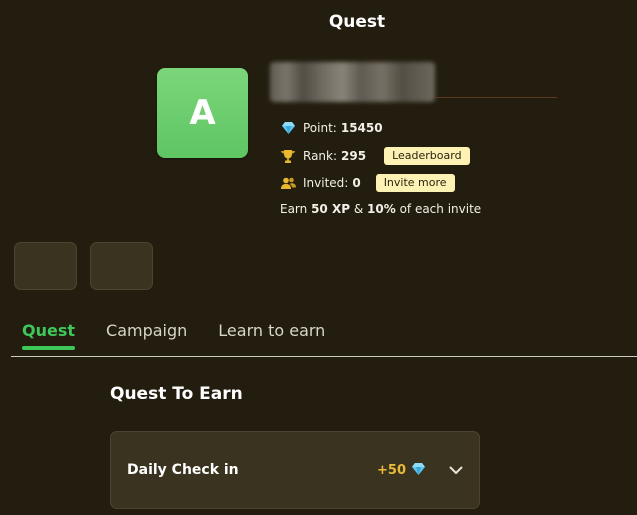 This screenshot has height=515, width=637. Describe the element at coordinates (271, 330) in the screenshot. I see `tab-learn-to-earn: Learn to earn` at that location.